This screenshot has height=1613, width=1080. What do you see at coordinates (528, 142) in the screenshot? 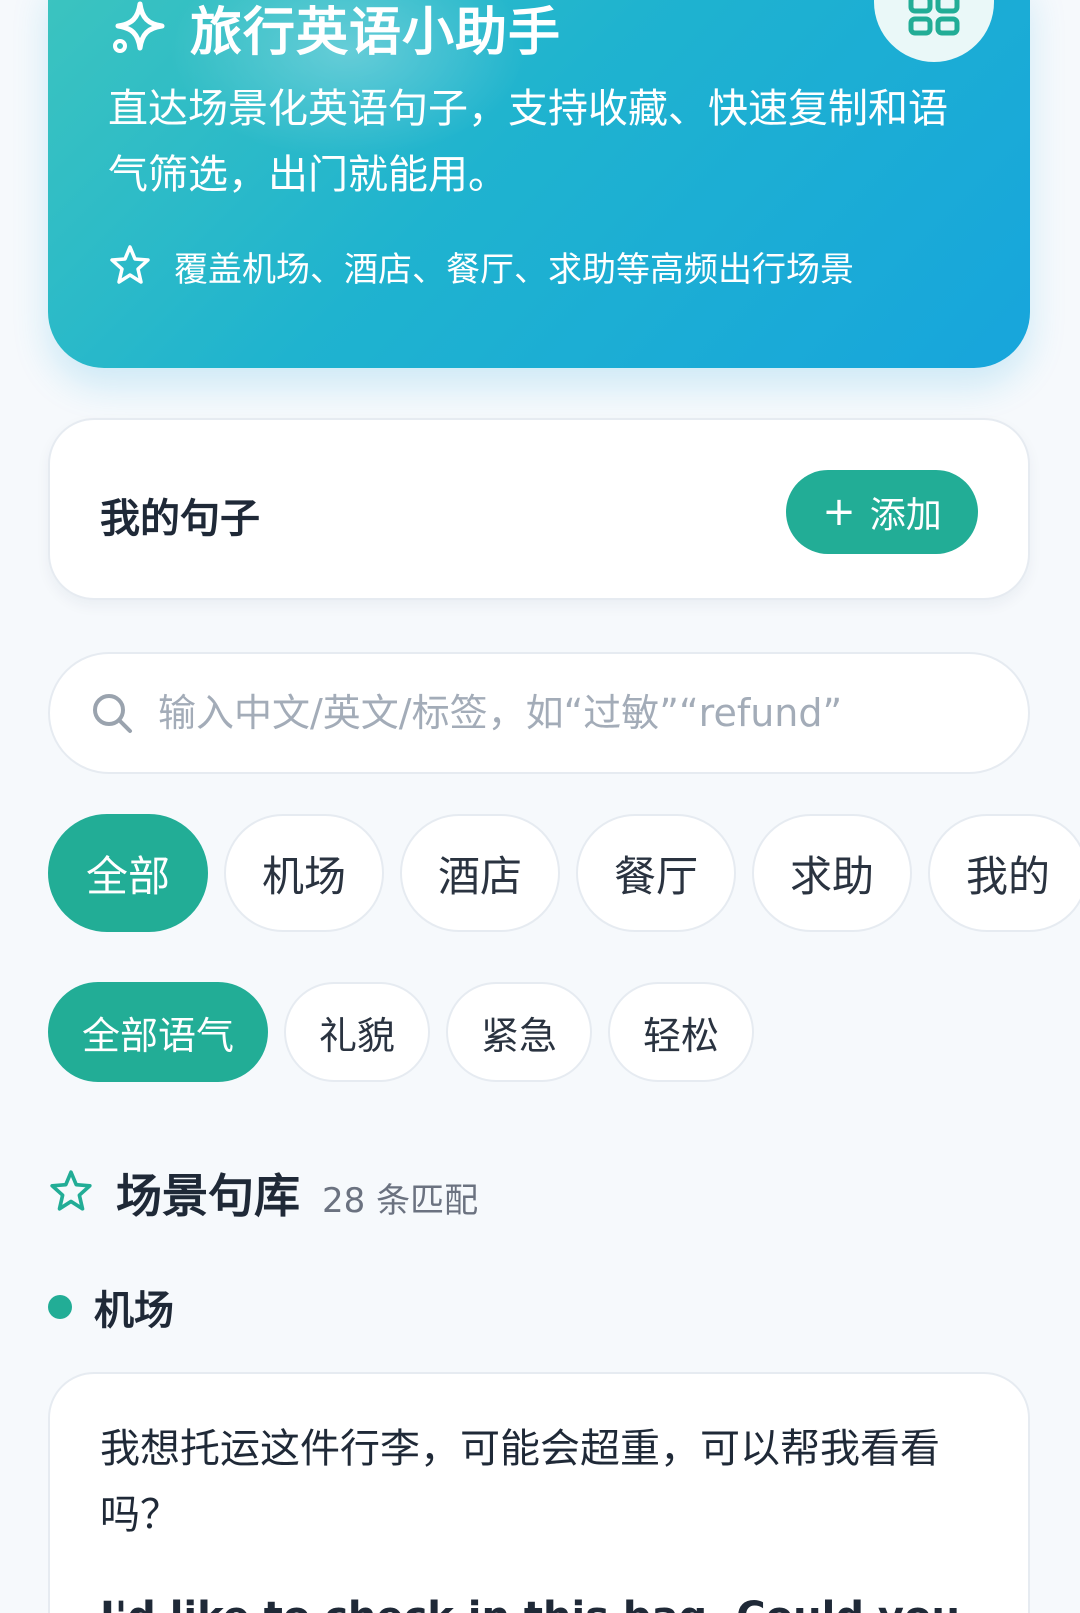
I see `hero-description: 直达场景化英语句子，支持收藏、快速复制和语气筛选，出门就能用。` at bounding box center [528, 142].